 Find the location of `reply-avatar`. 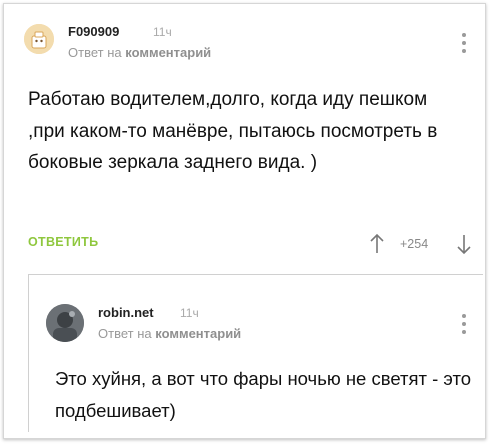

reply-avatar is located at coordinates (65, 323).